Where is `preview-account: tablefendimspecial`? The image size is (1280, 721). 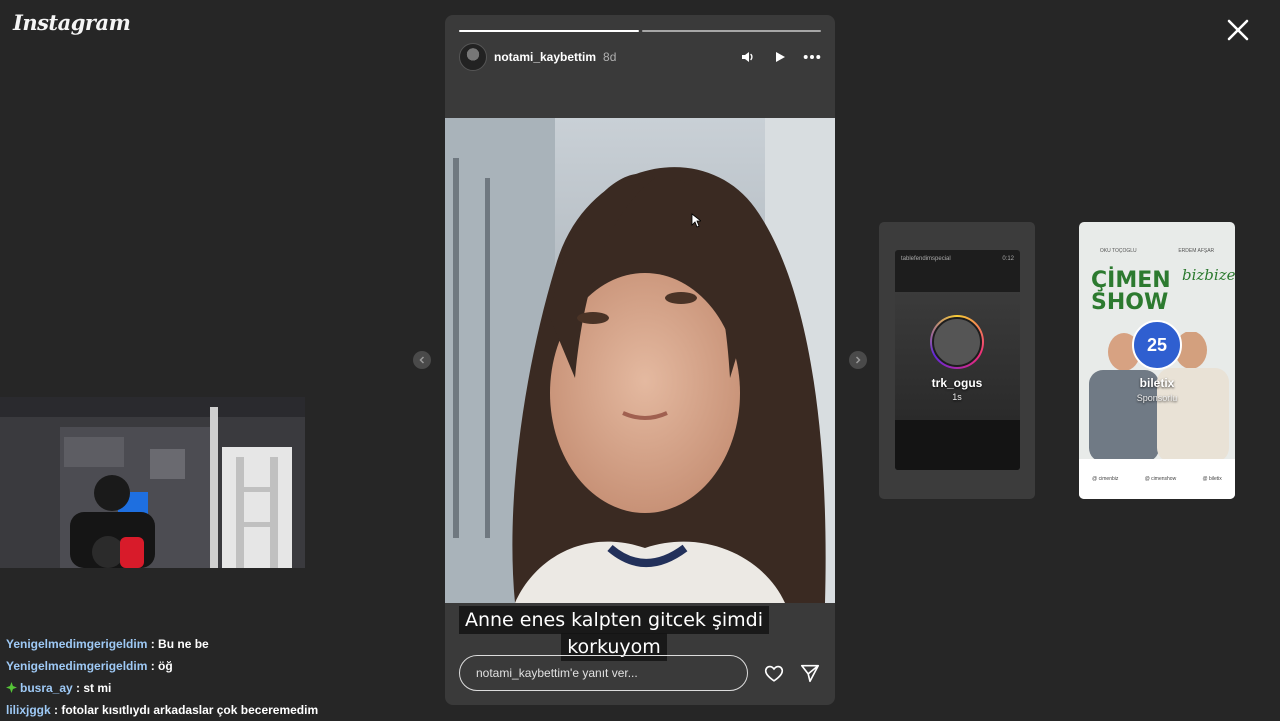 preview-account: tablefendimspecial is located at coordinates (926, 259).